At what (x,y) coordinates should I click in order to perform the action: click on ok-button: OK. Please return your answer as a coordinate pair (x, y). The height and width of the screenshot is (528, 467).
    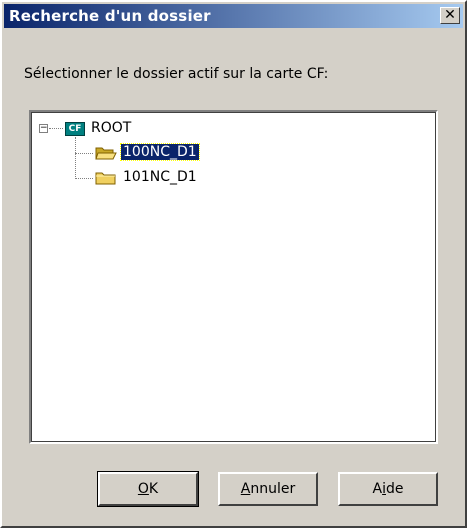
    Looking at the image, I should click on (148, 489).